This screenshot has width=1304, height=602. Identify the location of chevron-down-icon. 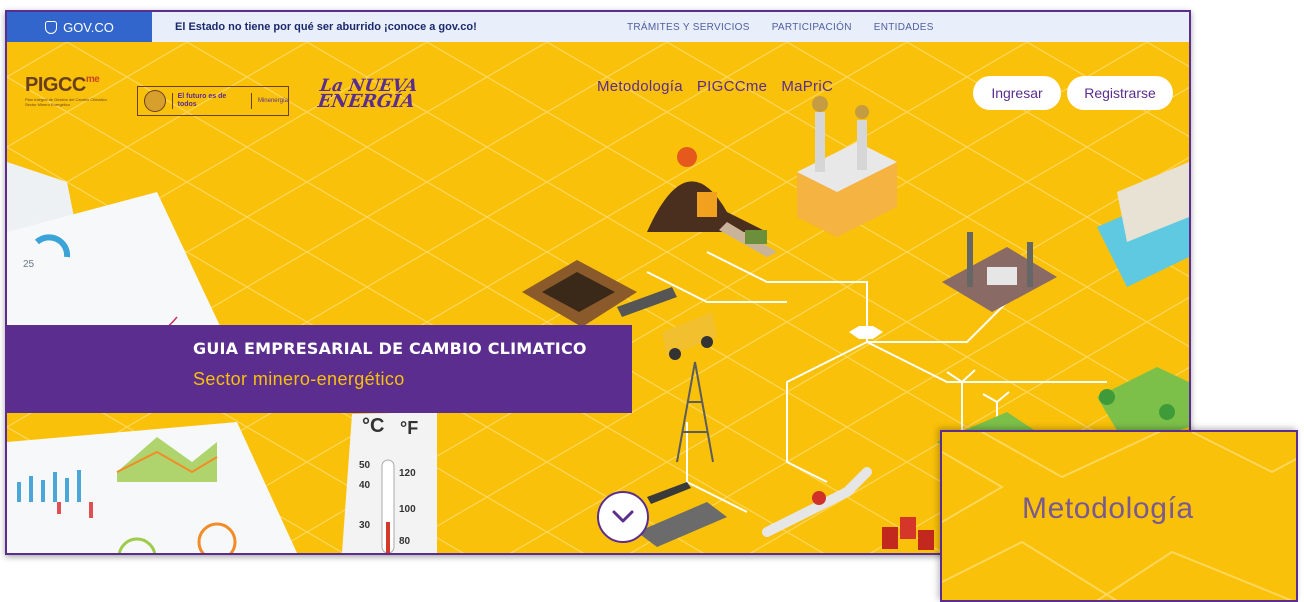
(623, 516).